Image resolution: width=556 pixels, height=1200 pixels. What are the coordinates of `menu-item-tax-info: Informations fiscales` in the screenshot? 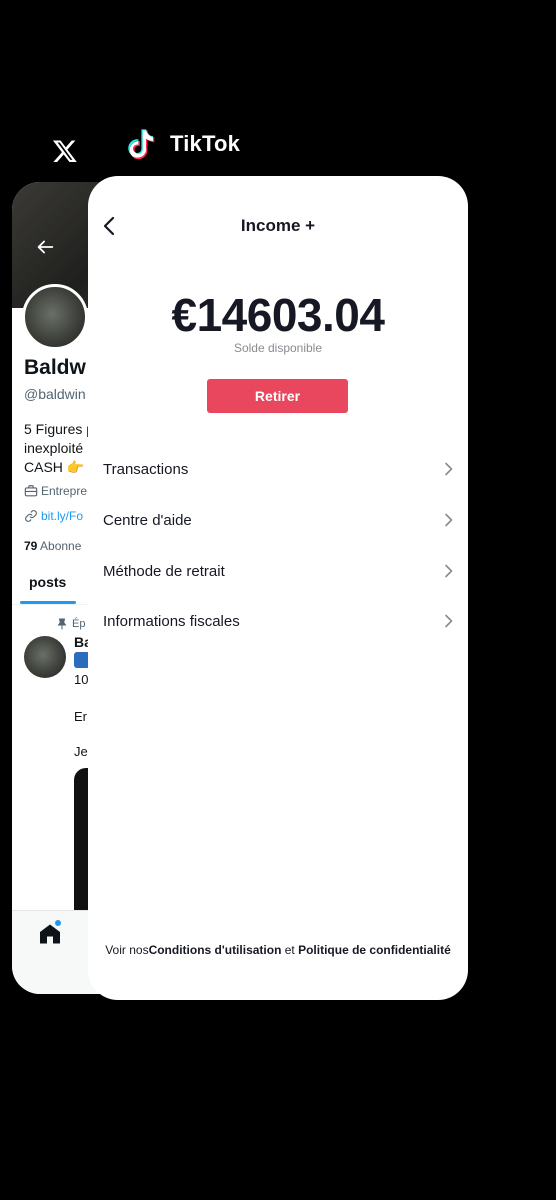 It's located at (278, 621).